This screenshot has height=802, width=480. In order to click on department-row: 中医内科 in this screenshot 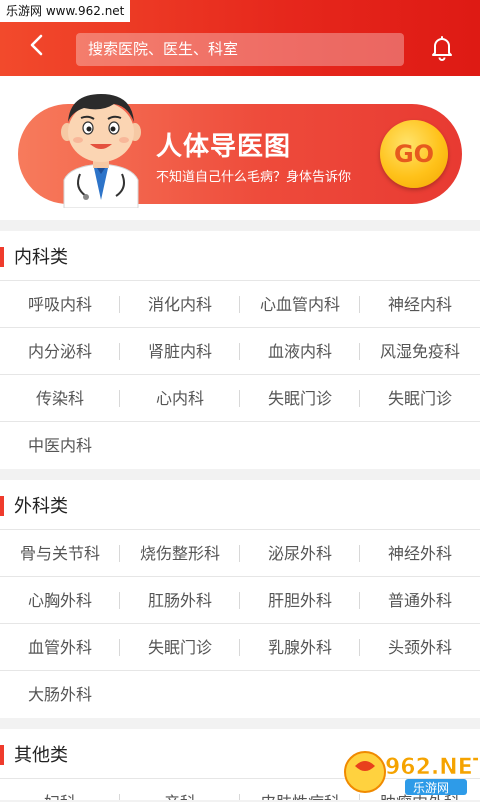, I will do `click(240, 445)`.